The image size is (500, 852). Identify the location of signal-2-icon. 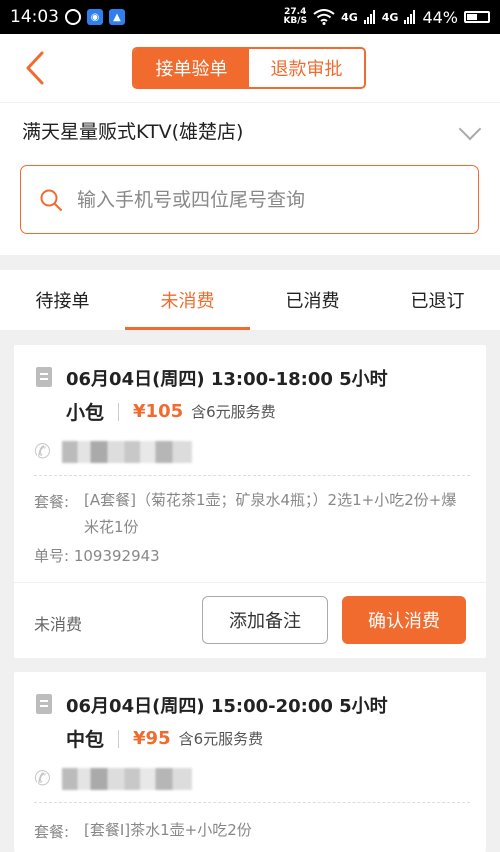
(410, 17).